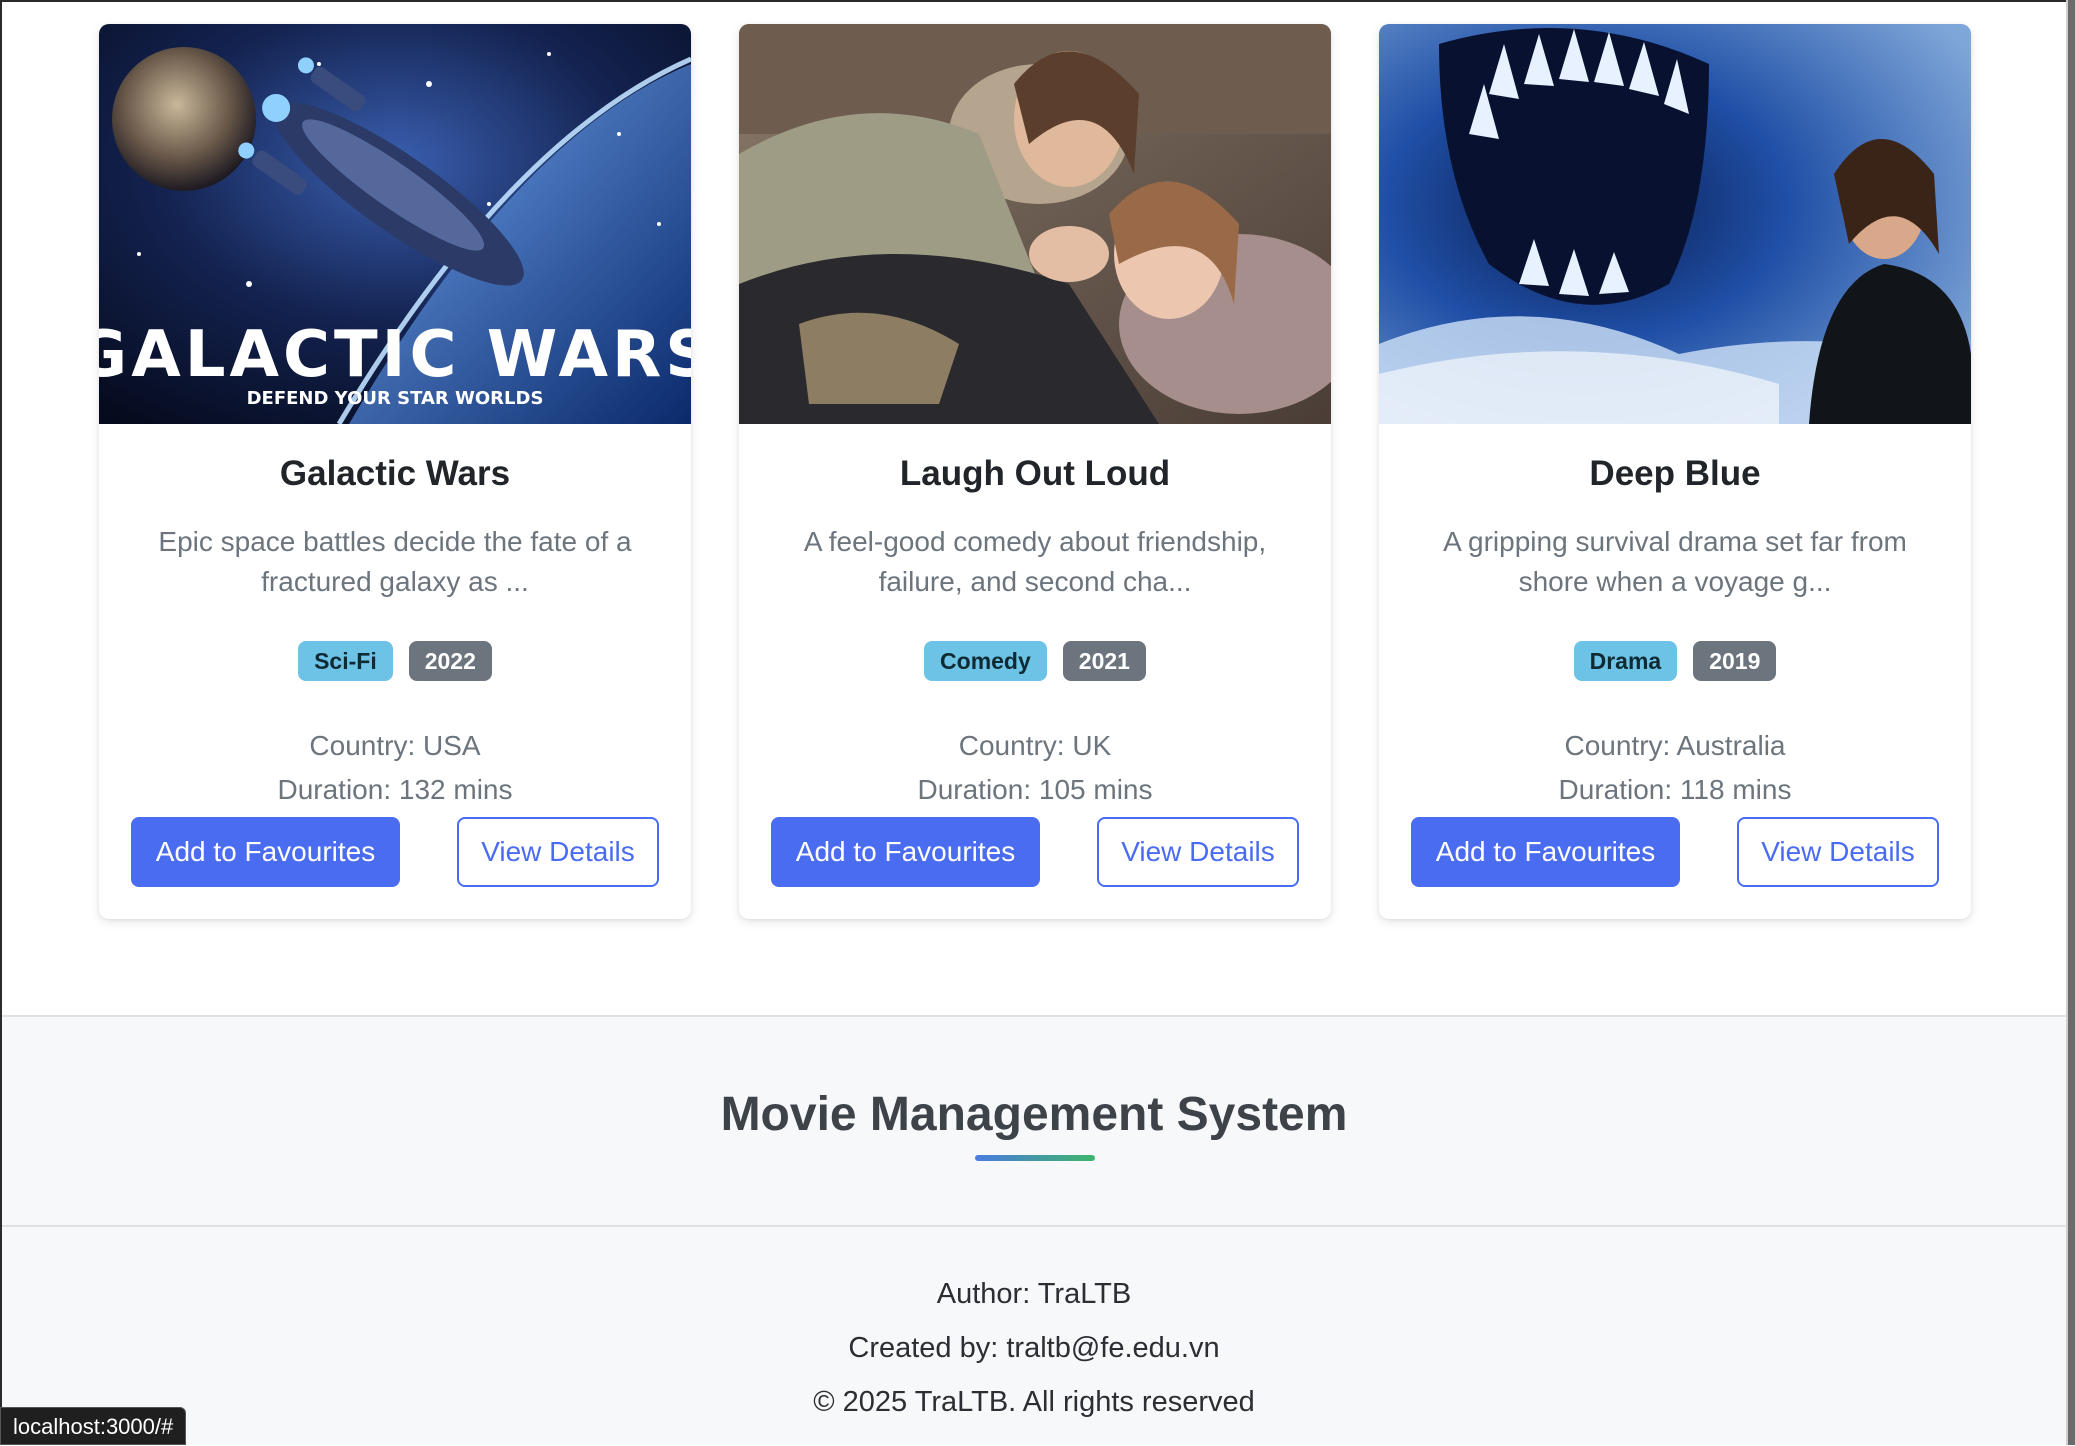 The image size is (2075, 1446). Describe the element at coordinates (1675, 745) in the screenshot. I see `movie-country: Country: Australia` at that location.